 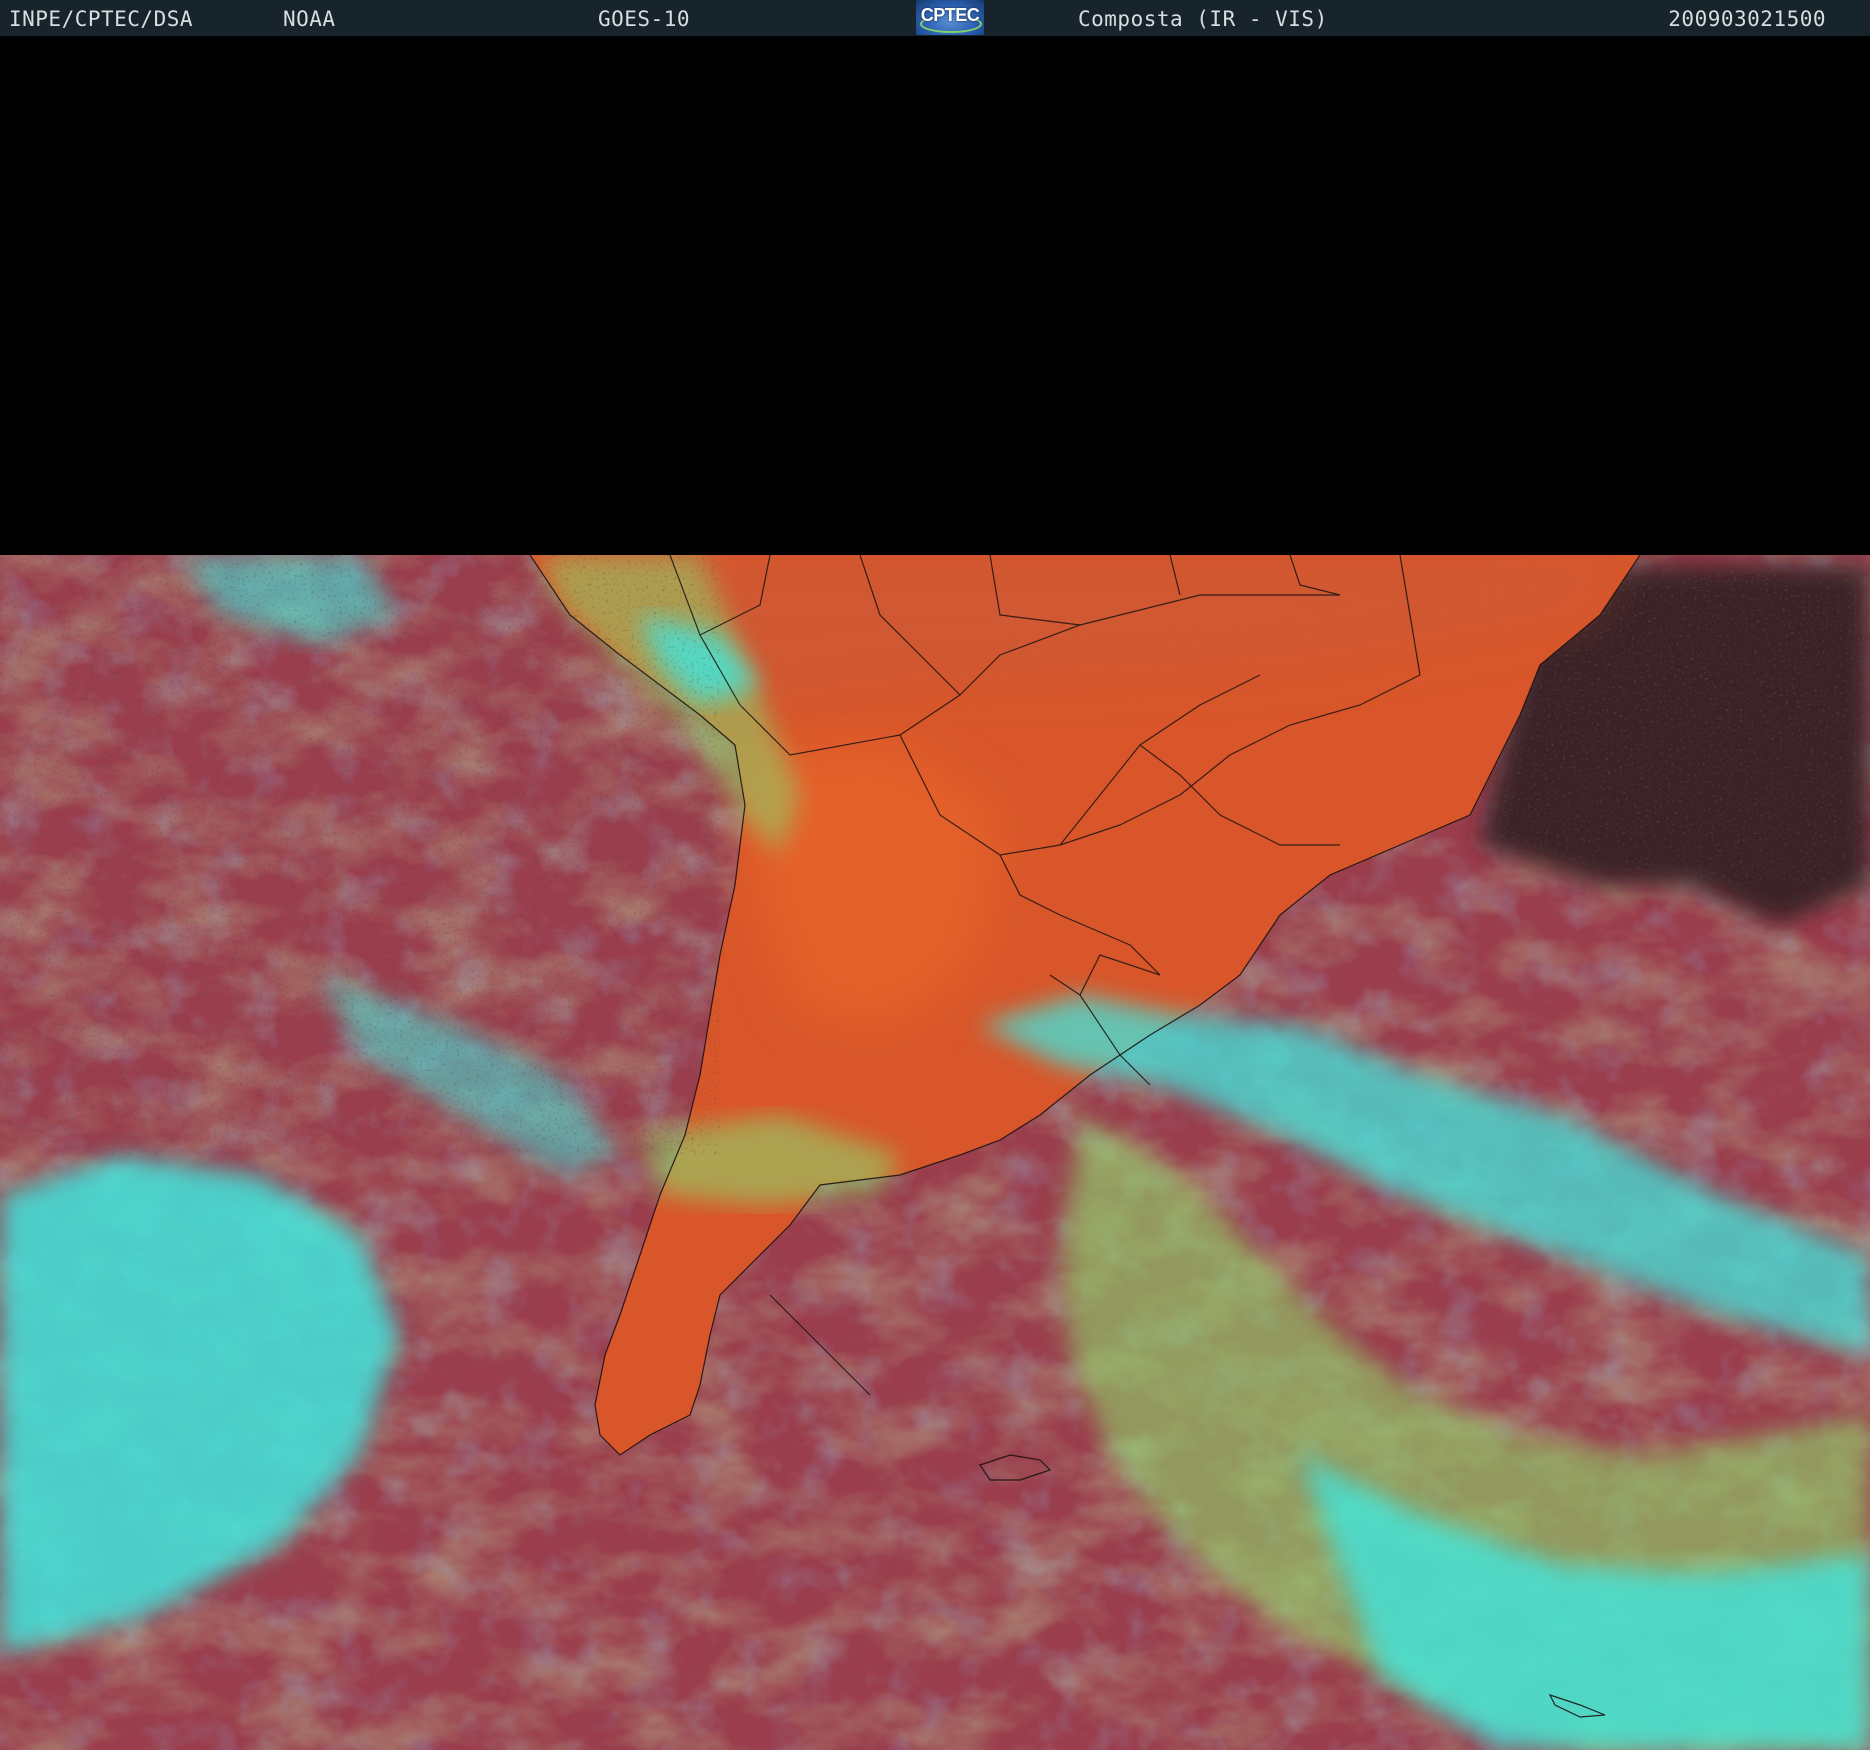 What do you see at coordinates (1203, 19) in the screenshot?
I see `product-label: Composta (IR - VIS)` at bounding box center [1203, 19].